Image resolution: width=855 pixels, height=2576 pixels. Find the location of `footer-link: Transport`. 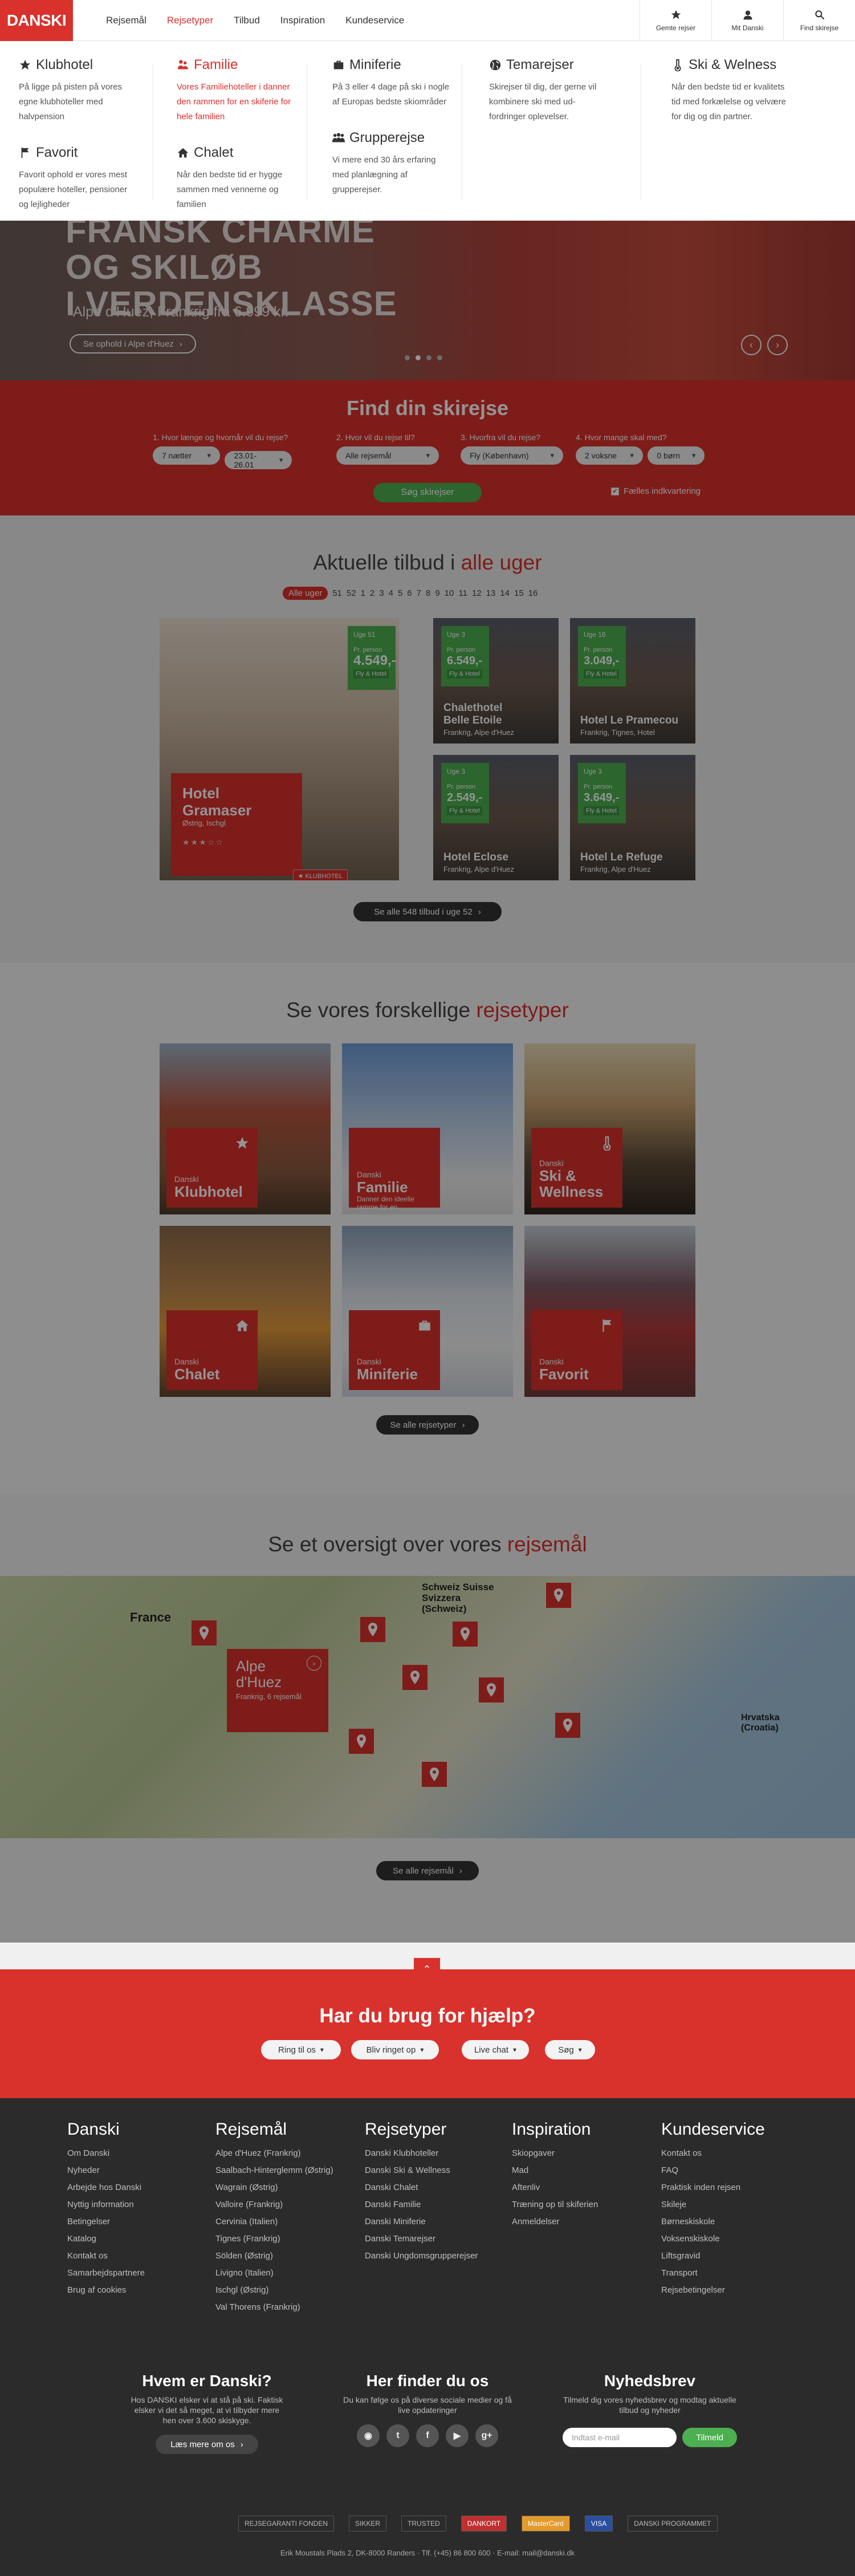

footer-link: Transport is located at coordinates (713, 2273).